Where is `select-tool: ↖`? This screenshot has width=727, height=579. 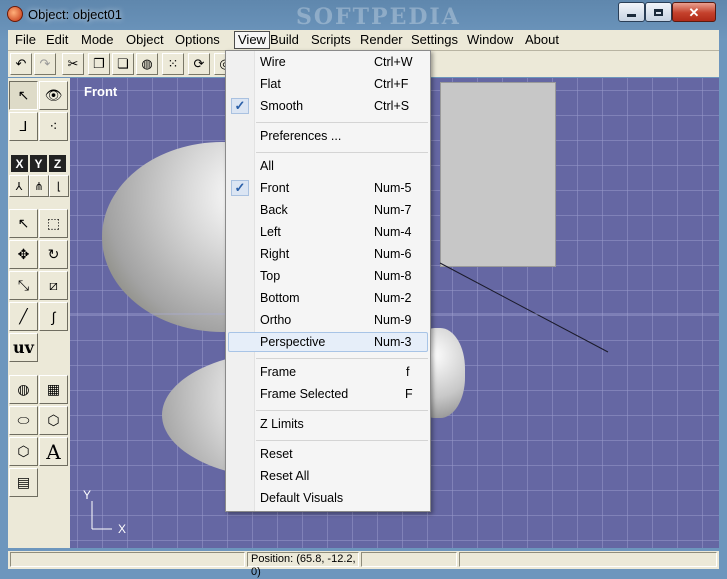
select-tool: ↖ is located at coordinates (23, 95).